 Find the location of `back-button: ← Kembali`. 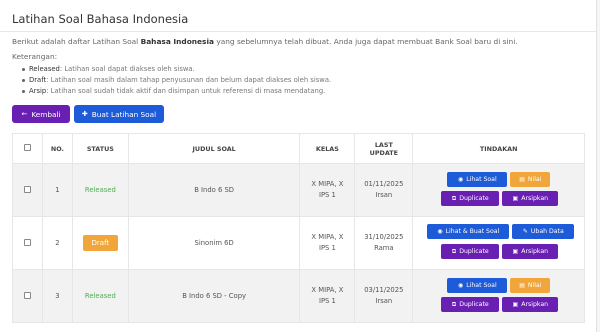

back-button: ← Kembali is located at coordinates (41, 114).